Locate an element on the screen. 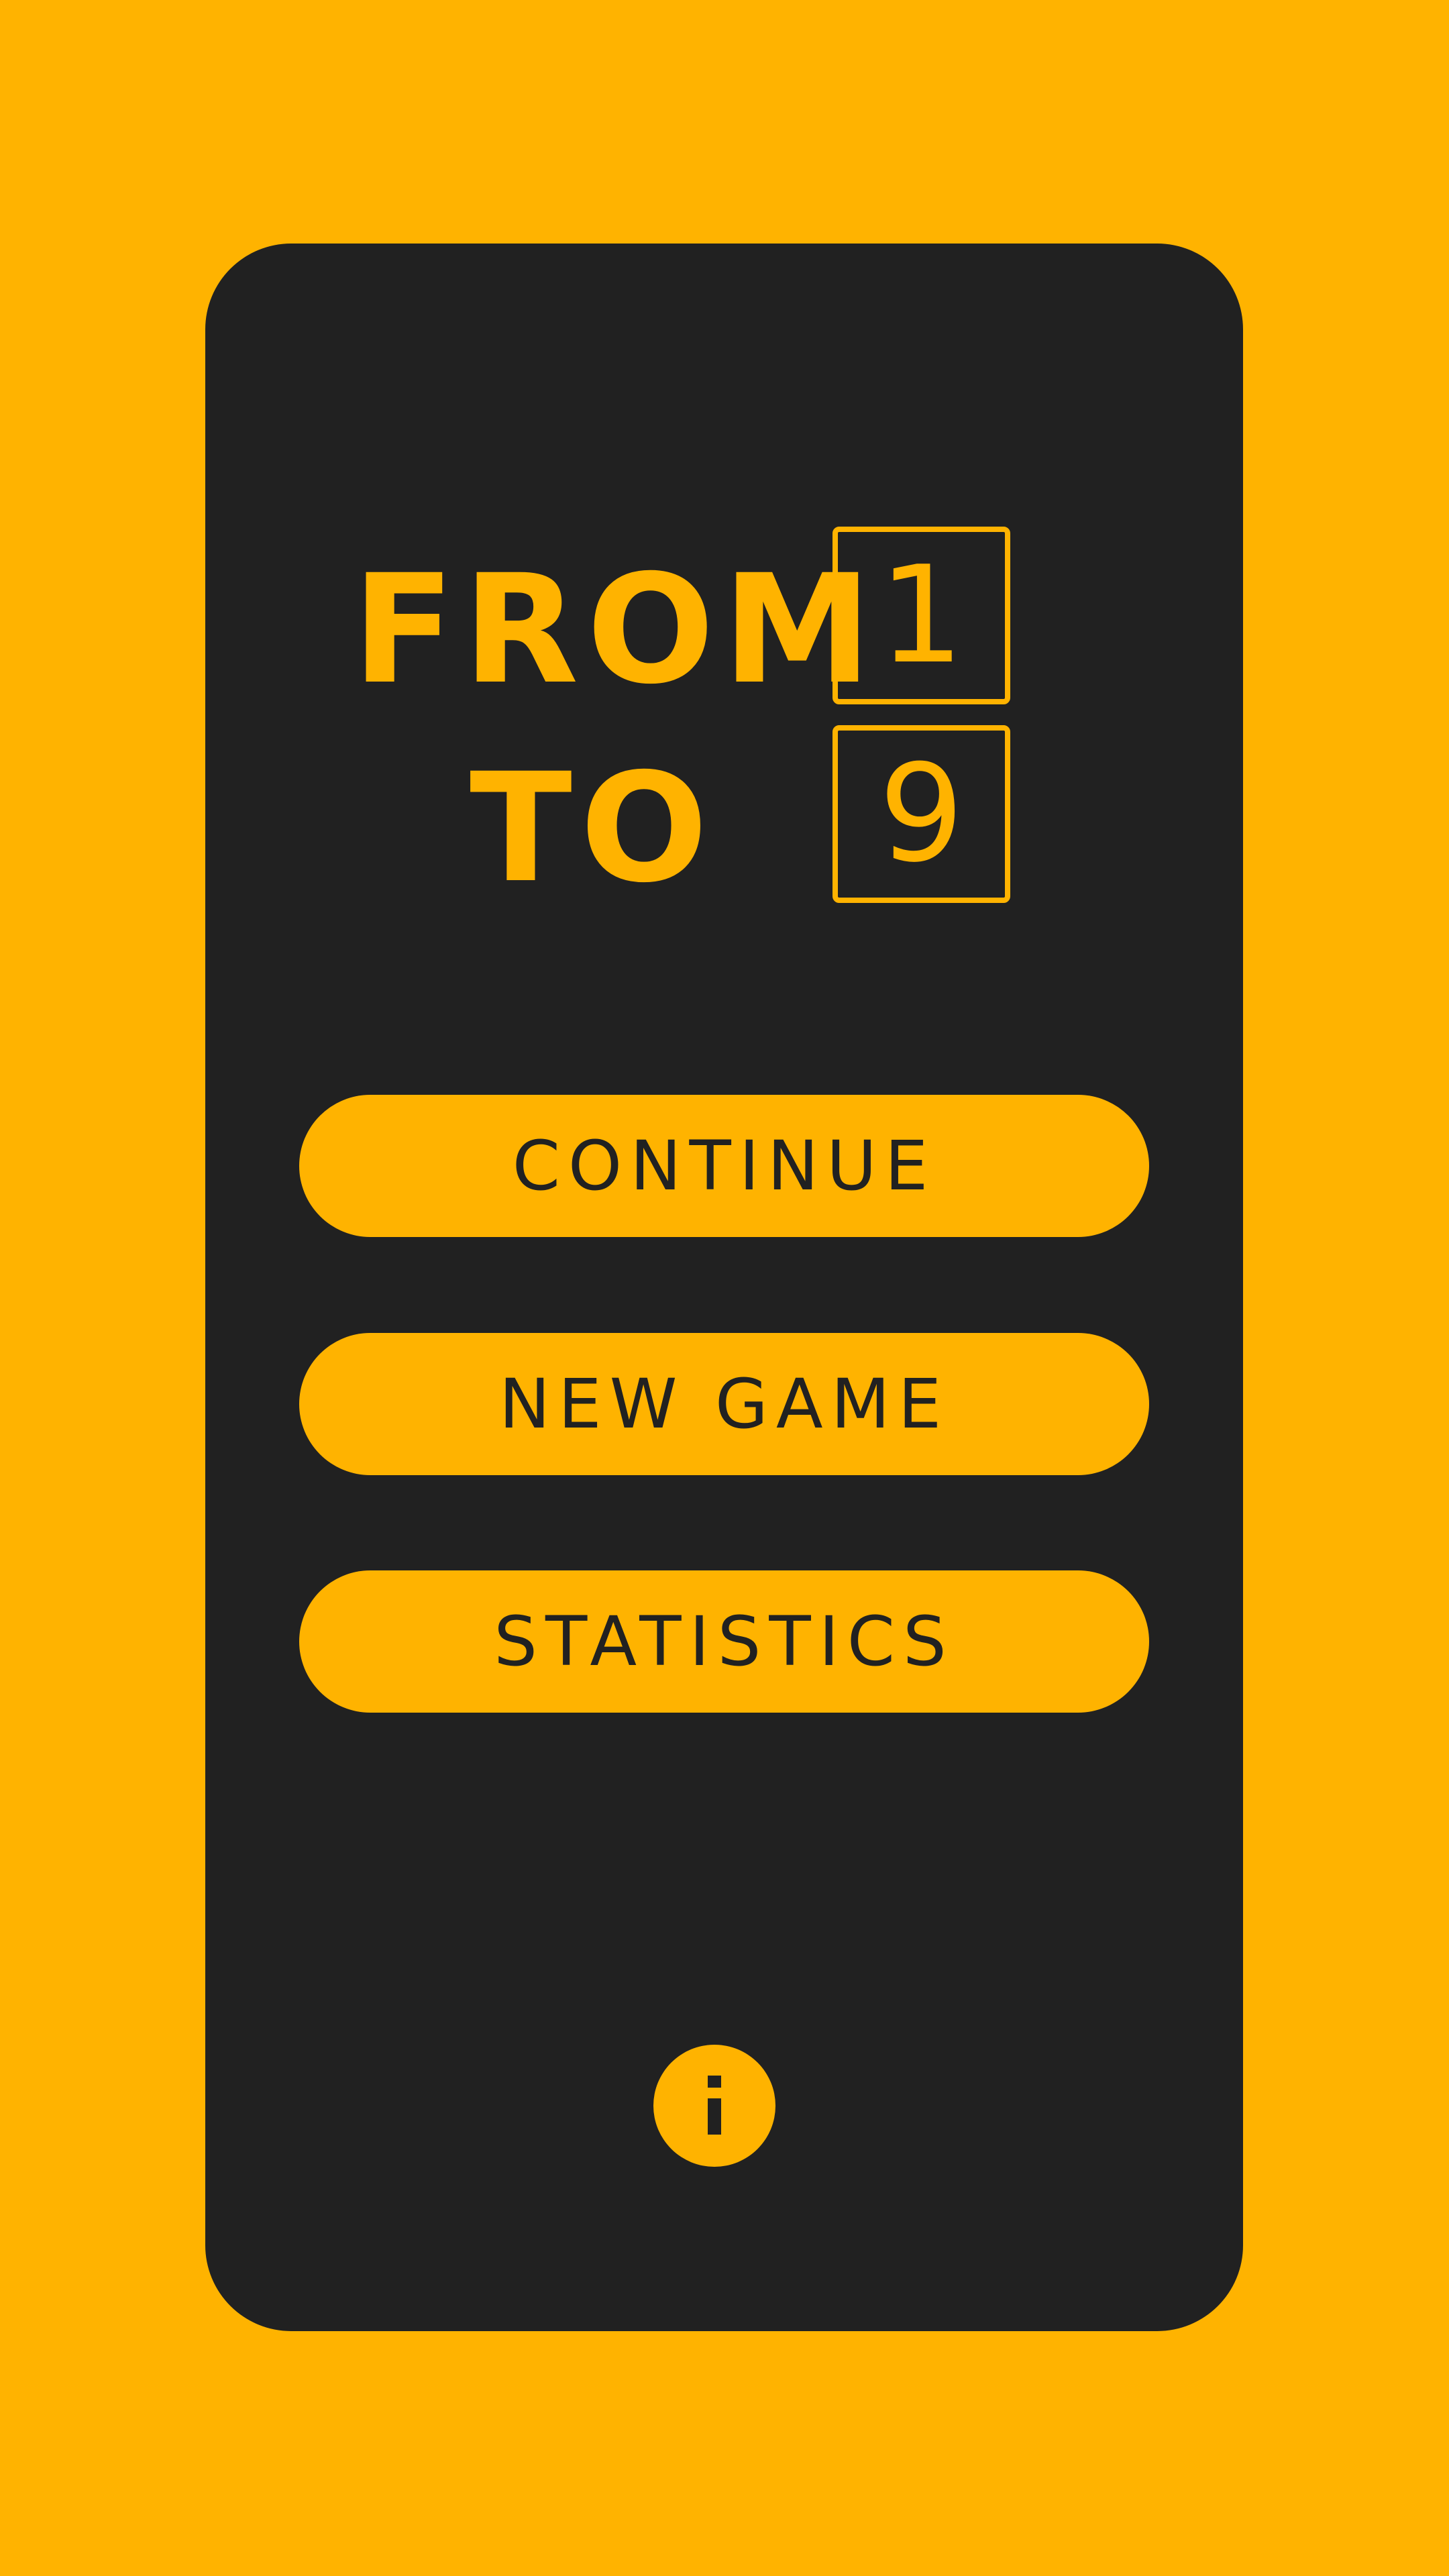  title-to: TO is located at coordinates (593, 828).